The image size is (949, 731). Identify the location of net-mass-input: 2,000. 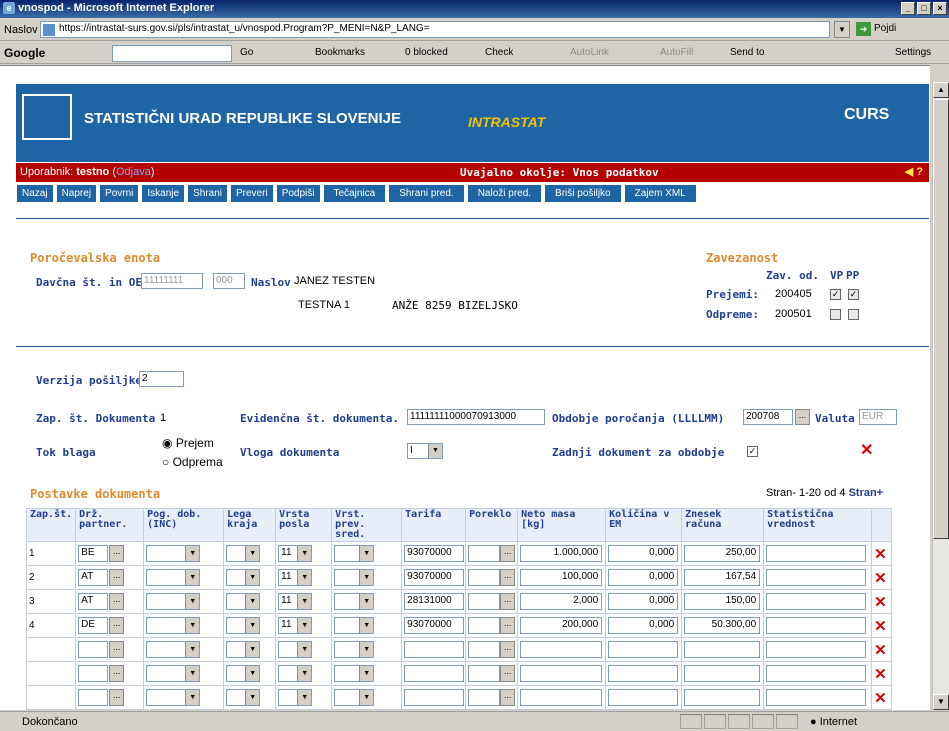
(561, 601).